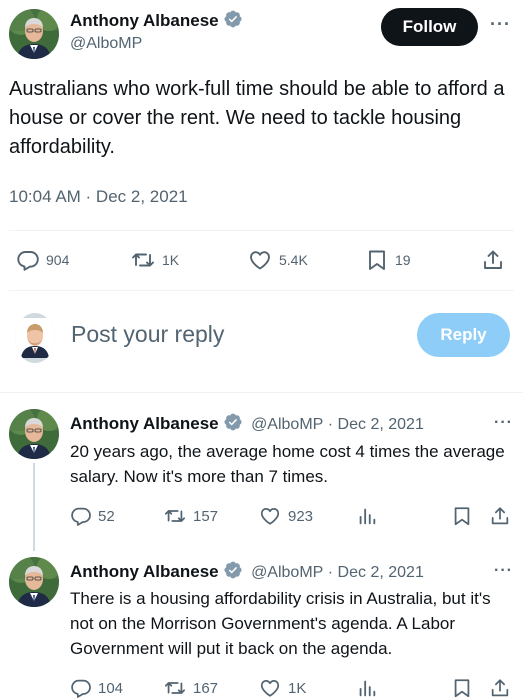 The image size is (523, 700). Describe the element at coordinates (190, 688) in the screenshot. I see `repost-action: 167` at that location.